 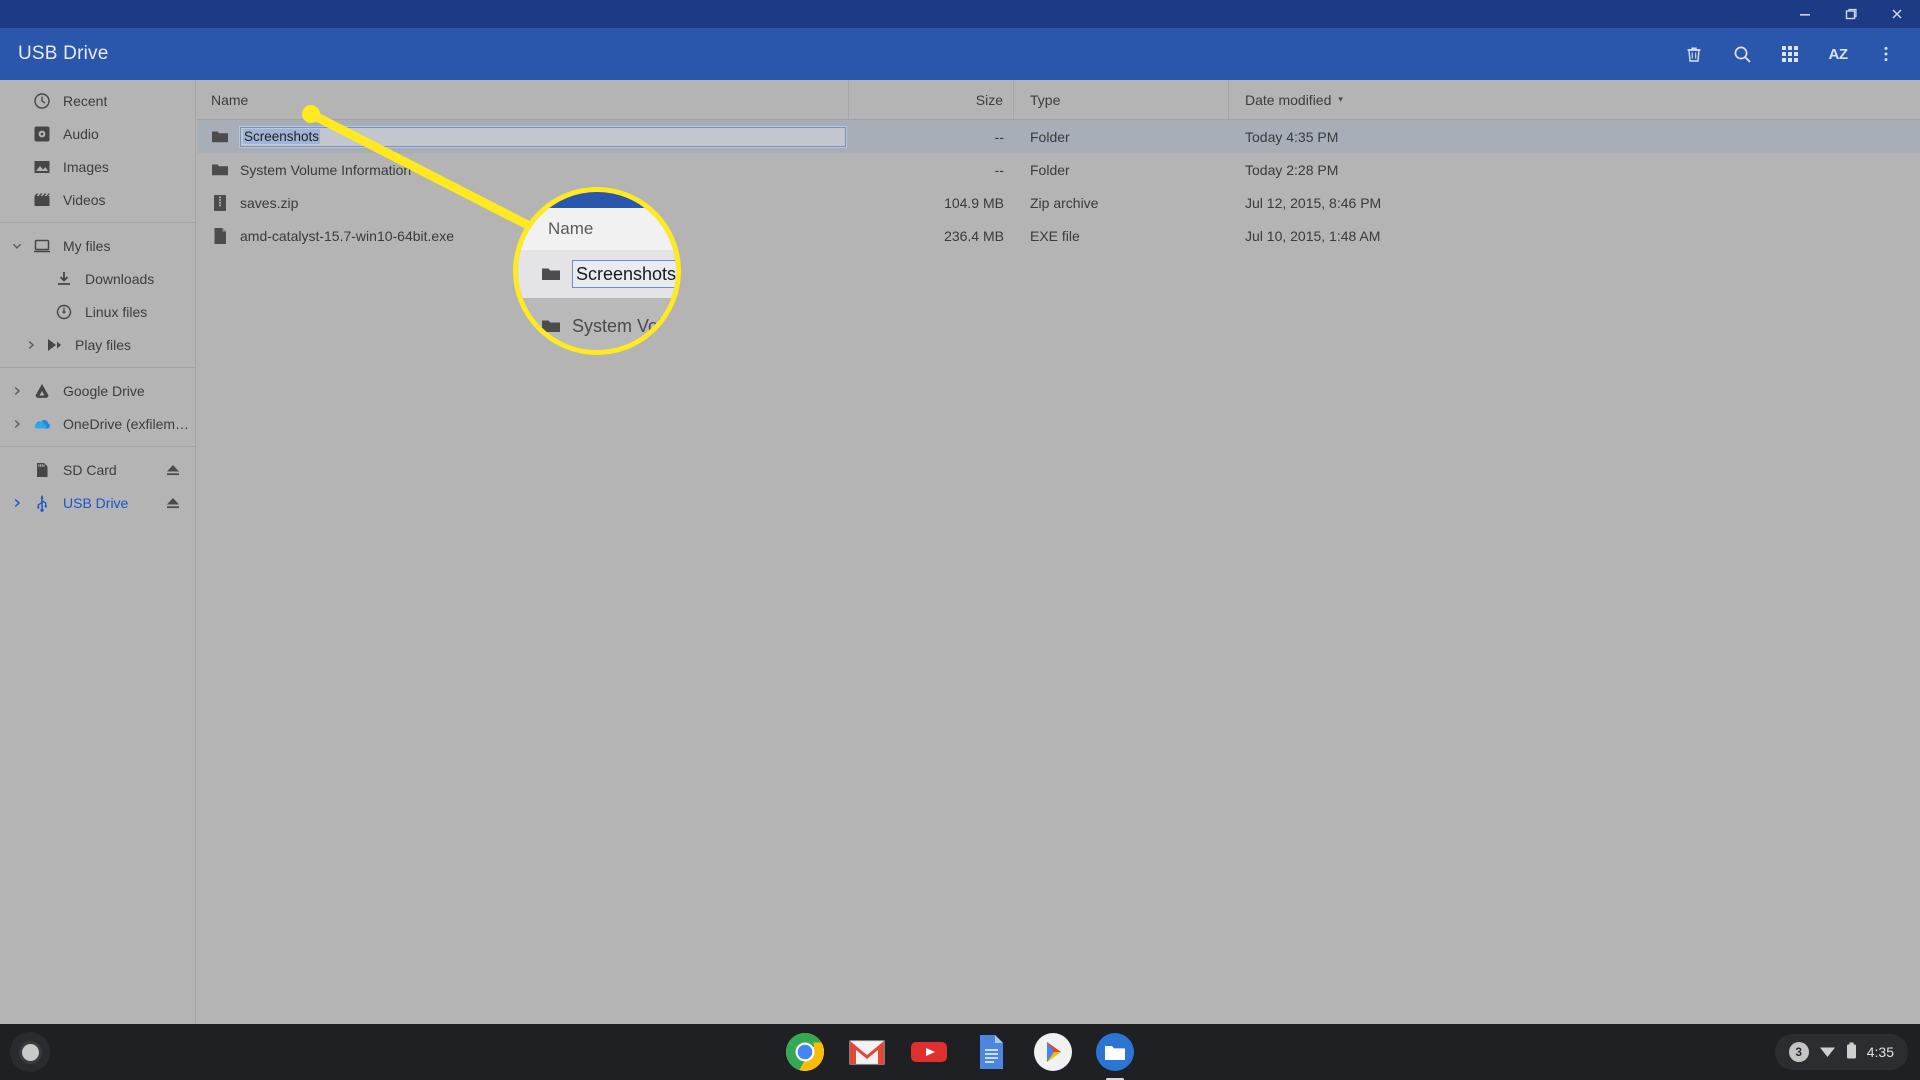 I want to click on sidebar-item-sd-card: SD Card, so click(x=97, y=469).